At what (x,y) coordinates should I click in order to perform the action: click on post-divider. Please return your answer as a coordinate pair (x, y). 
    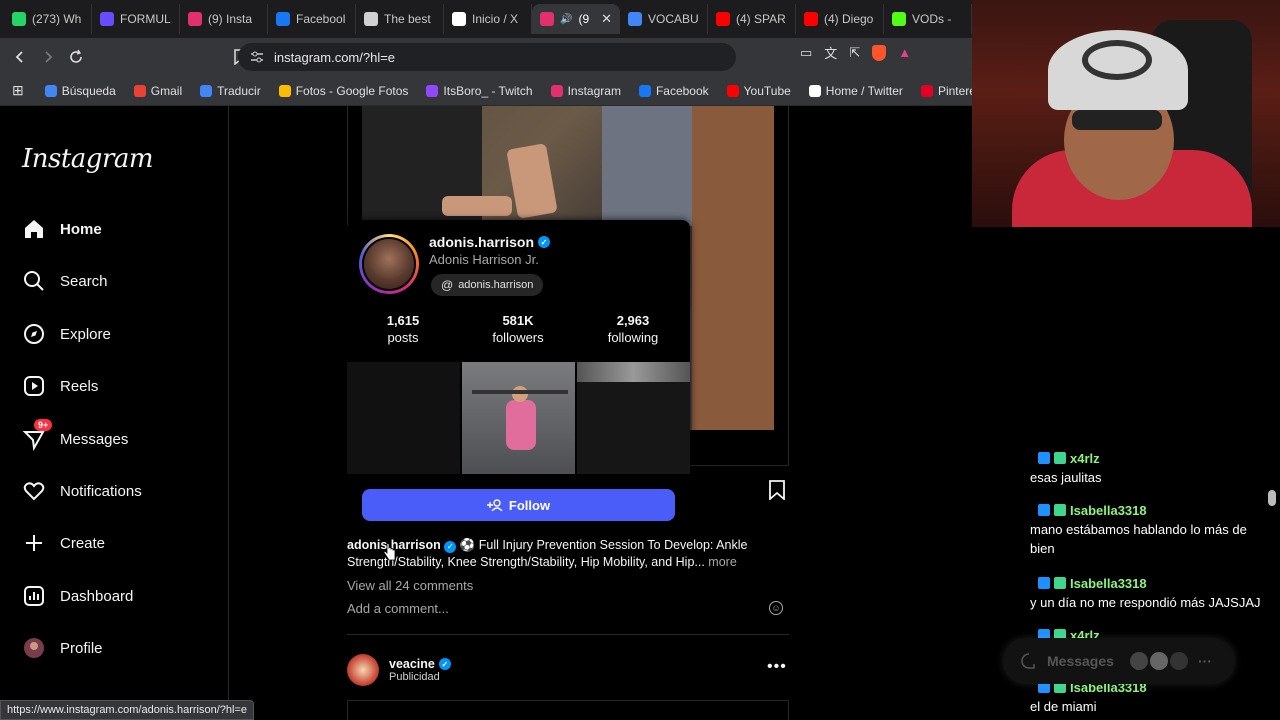
    Looking at the image, I should click on (568, 634).